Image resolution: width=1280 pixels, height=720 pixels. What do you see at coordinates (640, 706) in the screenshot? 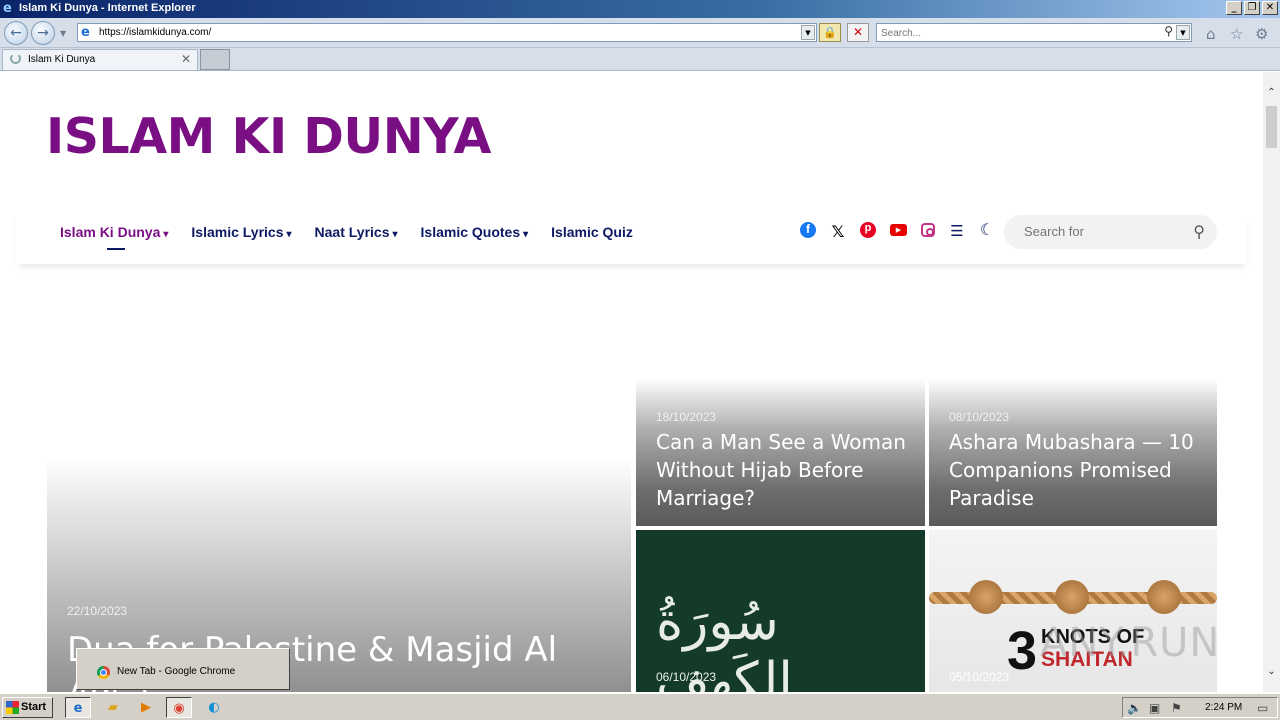
I see `taskbar: Start e ▰ ▶ ◉ ◐ 🔈 ▣ ⚑ 2:24 PM ▭` at bounding box center [640, 706].